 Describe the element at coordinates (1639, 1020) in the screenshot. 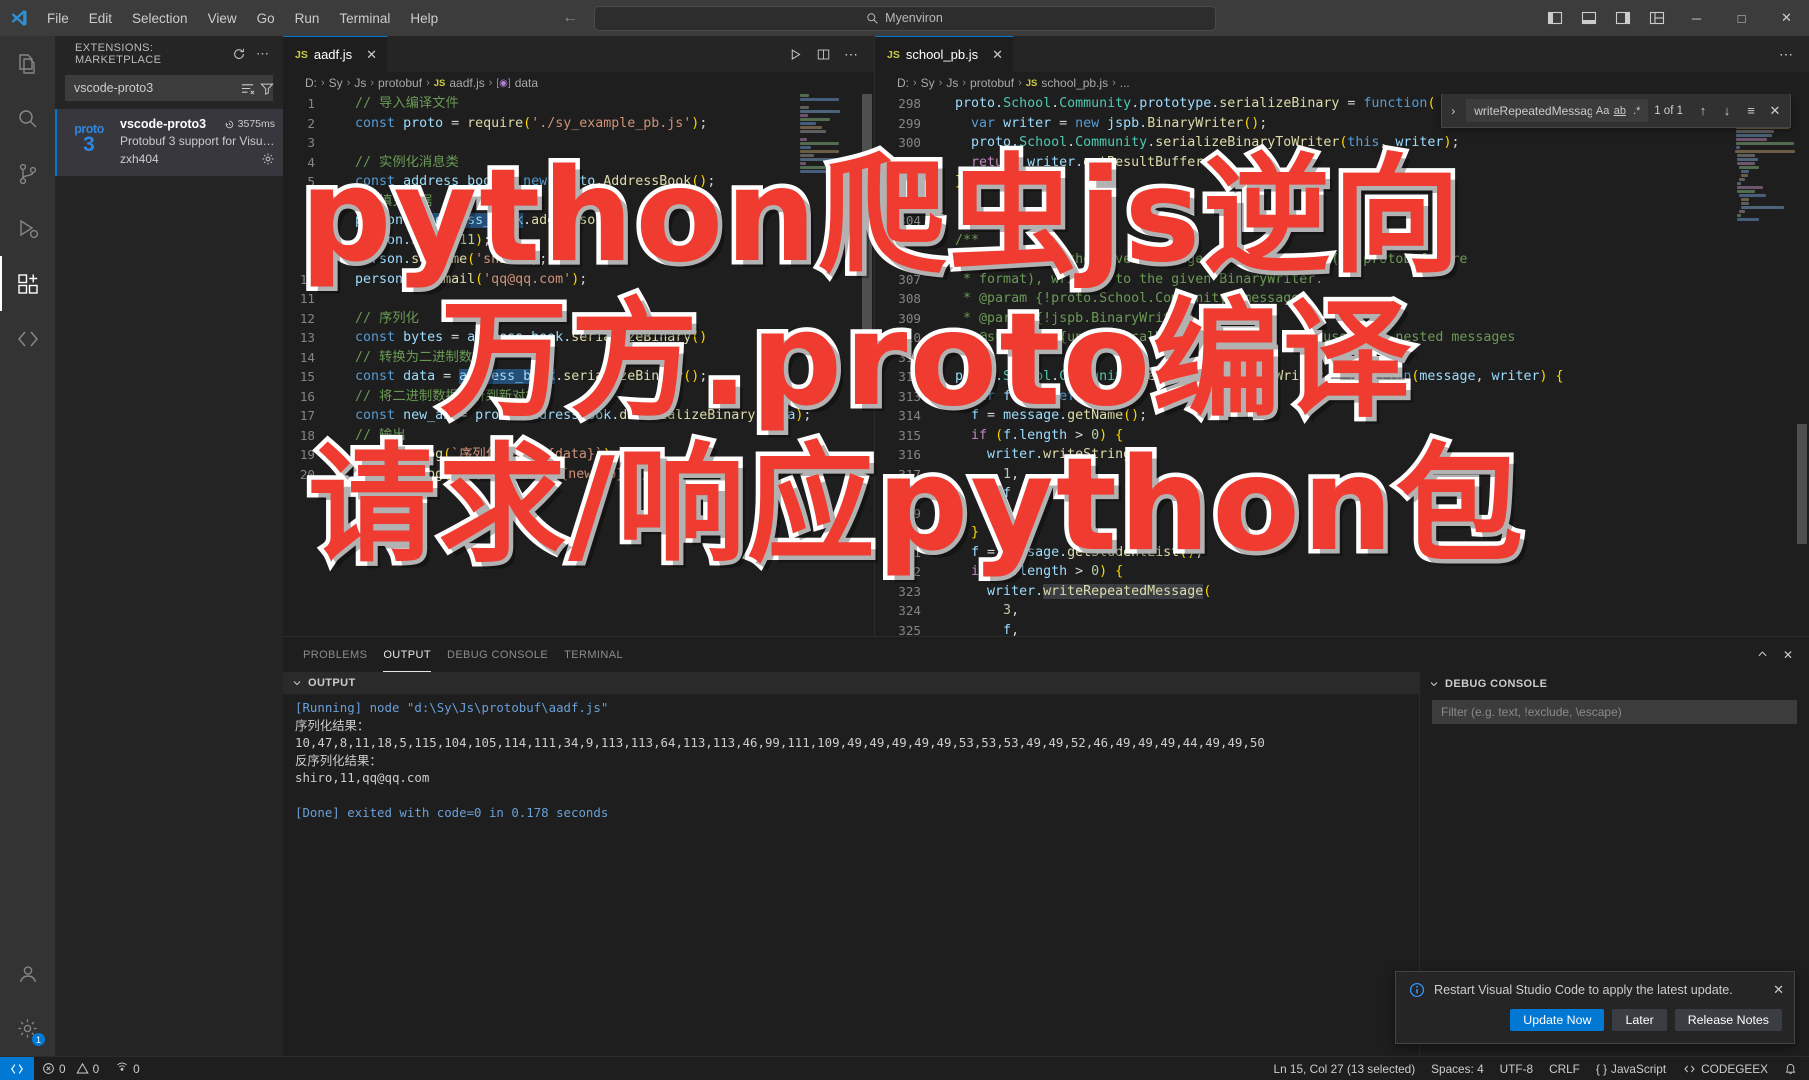

I see `later-button: Later` at that location.